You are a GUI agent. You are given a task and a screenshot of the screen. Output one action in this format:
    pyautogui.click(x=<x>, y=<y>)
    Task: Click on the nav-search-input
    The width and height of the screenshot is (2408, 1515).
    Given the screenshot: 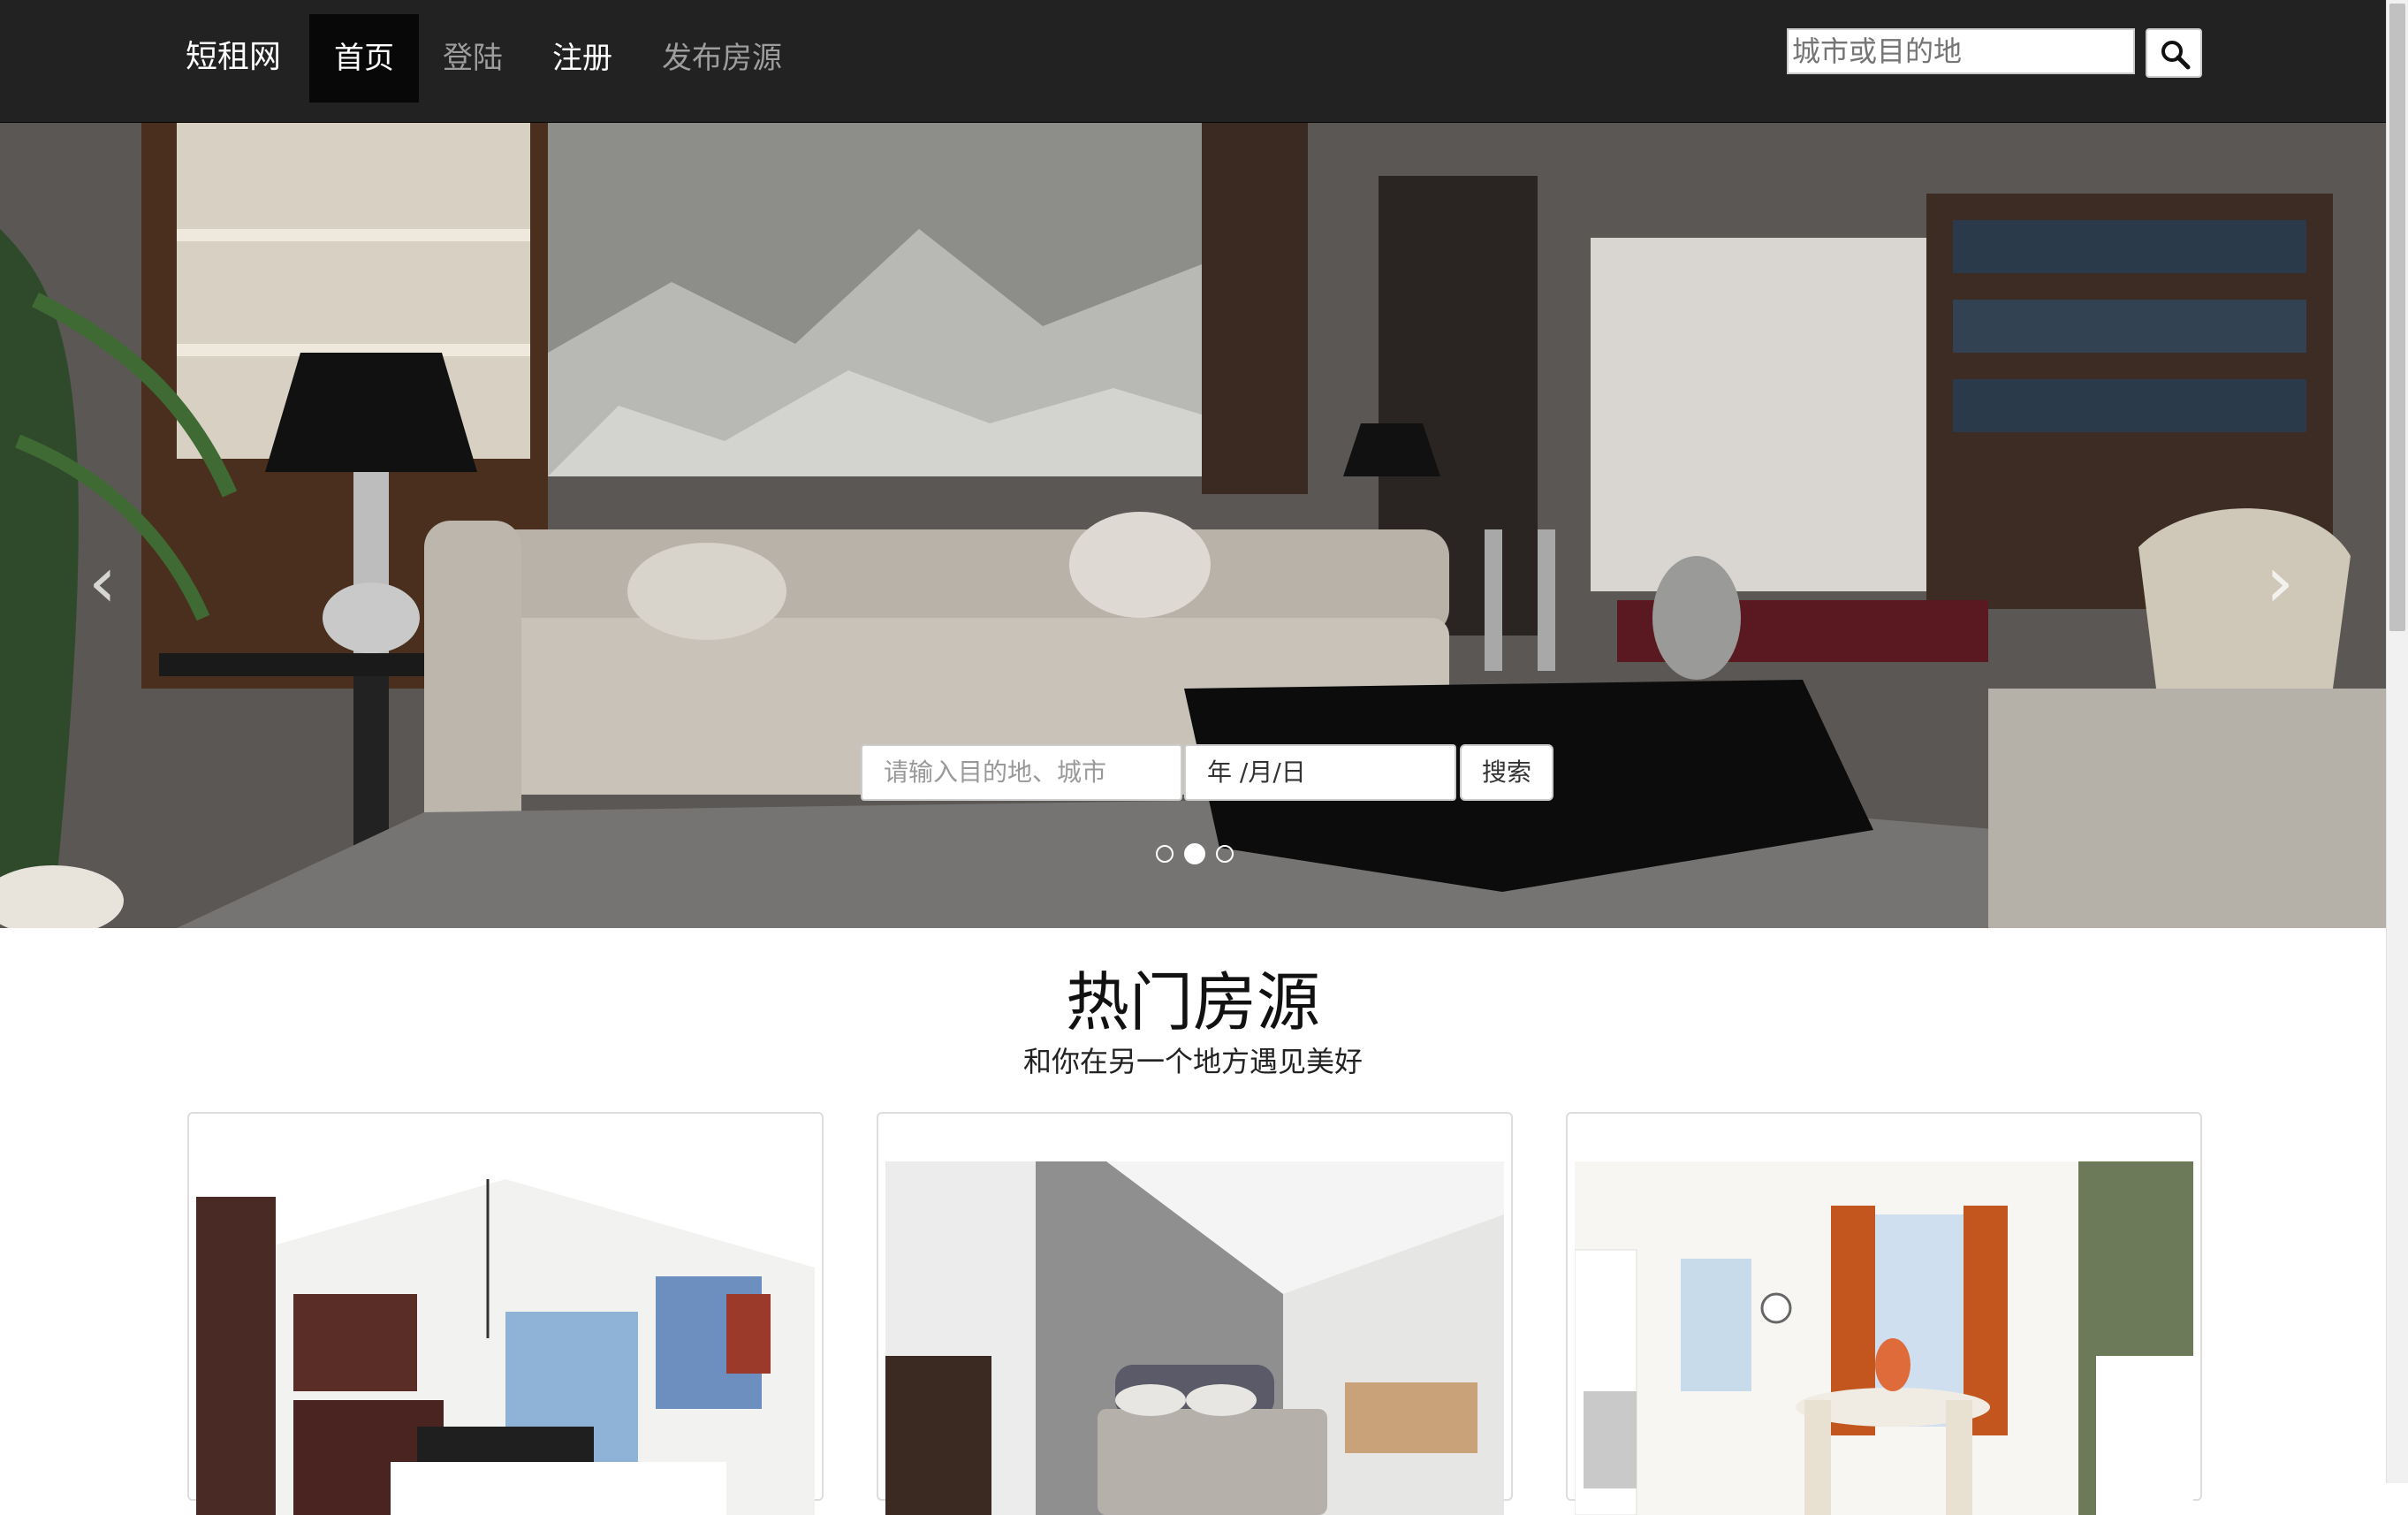 What is the action you would take?
    pyautogui.click(x=1961, y=51)
    